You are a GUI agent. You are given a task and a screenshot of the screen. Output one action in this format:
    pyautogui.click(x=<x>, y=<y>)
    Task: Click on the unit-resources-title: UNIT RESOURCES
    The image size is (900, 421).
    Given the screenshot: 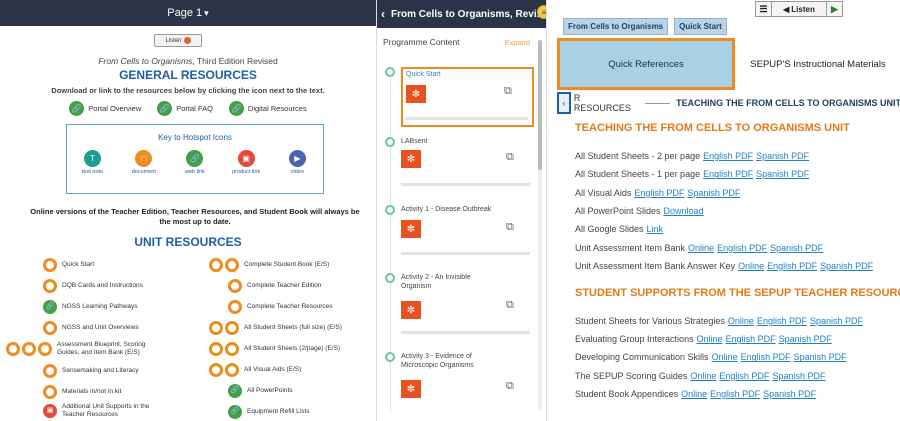 What is the action you would take?
    pyautogui.click(x=188, y=242)
    